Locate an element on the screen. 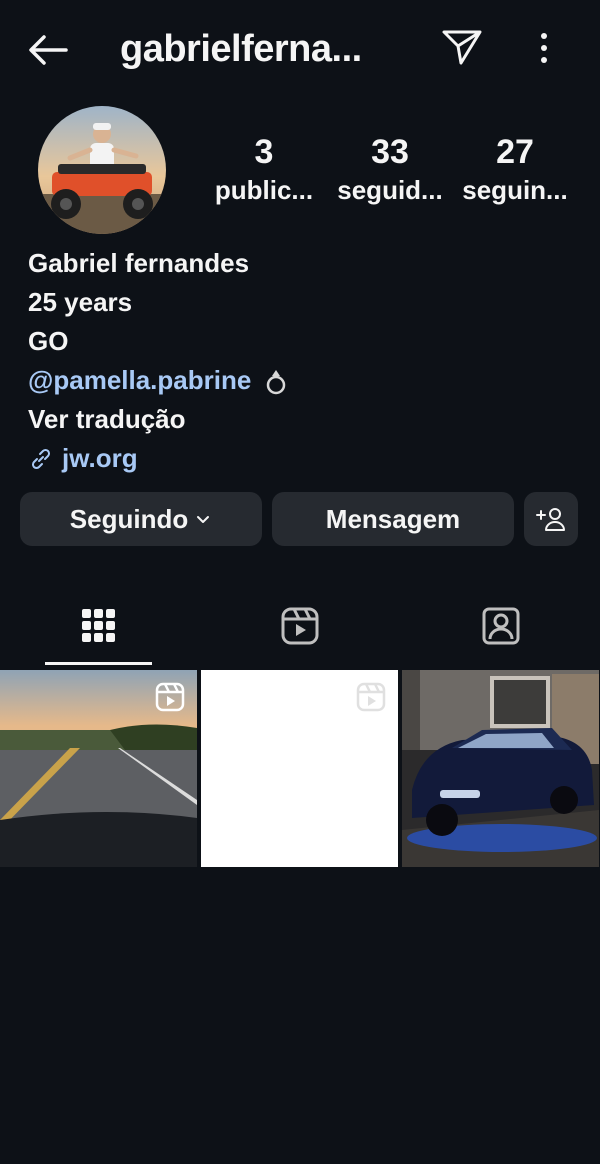 The height and width of the screenshot is (1164, 600). following-button: Seguindo is located at coordinates (141, 519).